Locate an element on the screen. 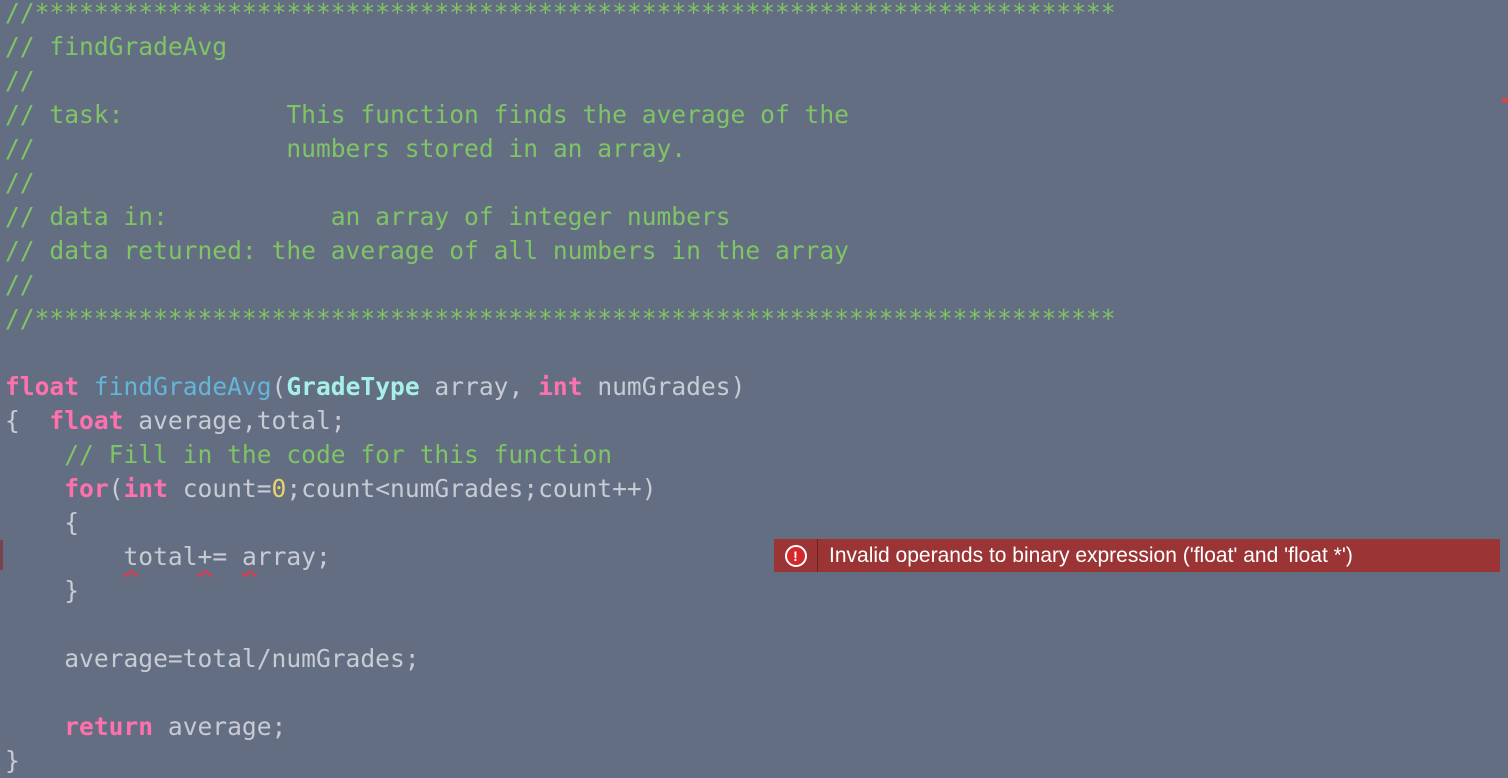 The width and height of the screenshot is (1508, 778). code-token: return is located at coordinates (109, 726).